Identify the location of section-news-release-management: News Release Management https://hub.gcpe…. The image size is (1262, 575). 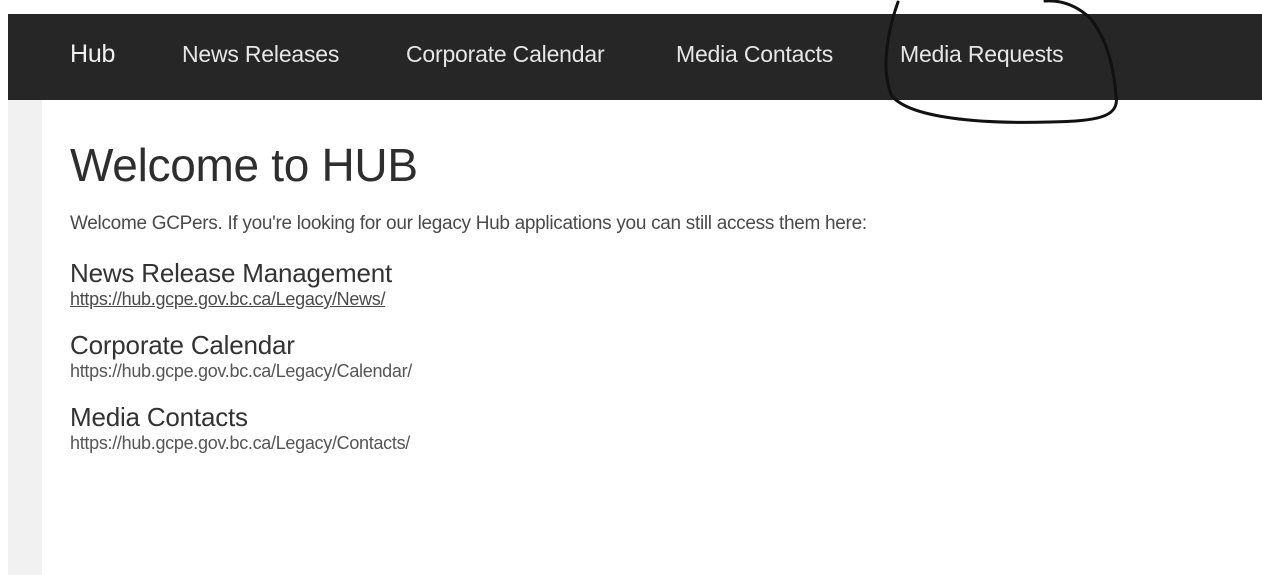
(660, 284).